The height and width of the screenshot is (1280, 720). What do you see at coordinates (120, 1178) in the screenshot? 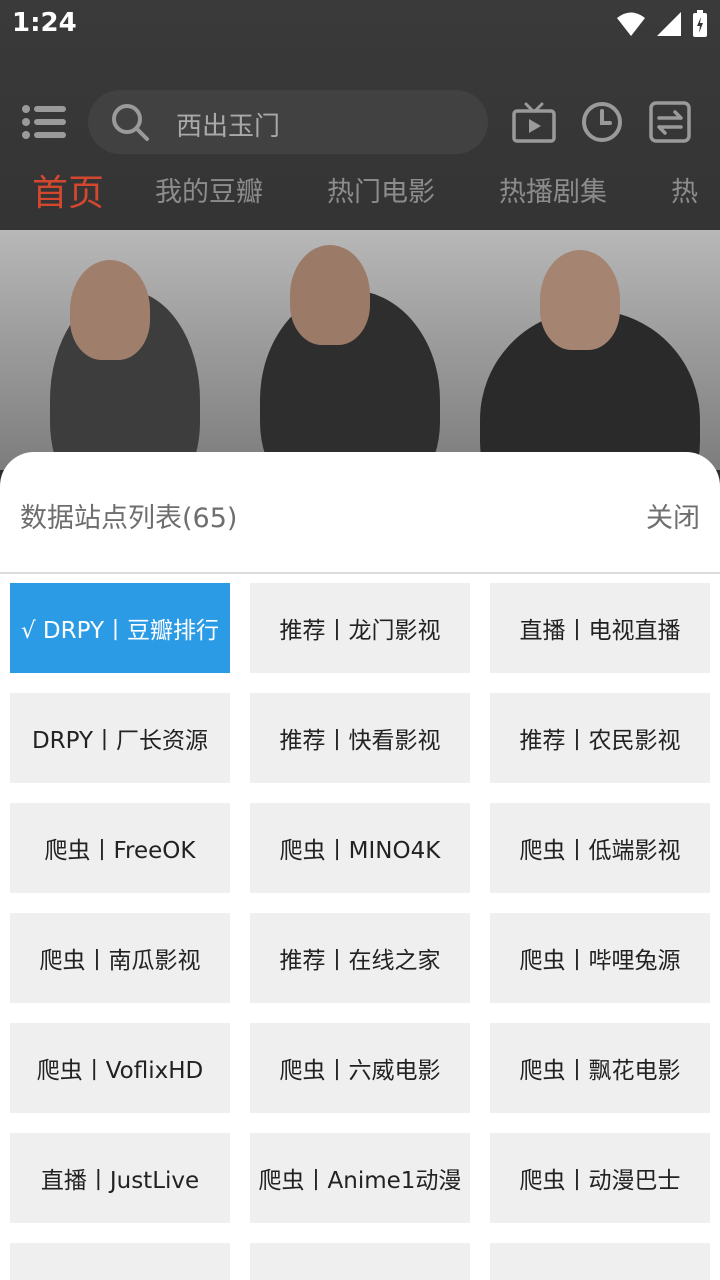
I see `site-item: 直播丨JustLive` at bounding box center [120, 1178].